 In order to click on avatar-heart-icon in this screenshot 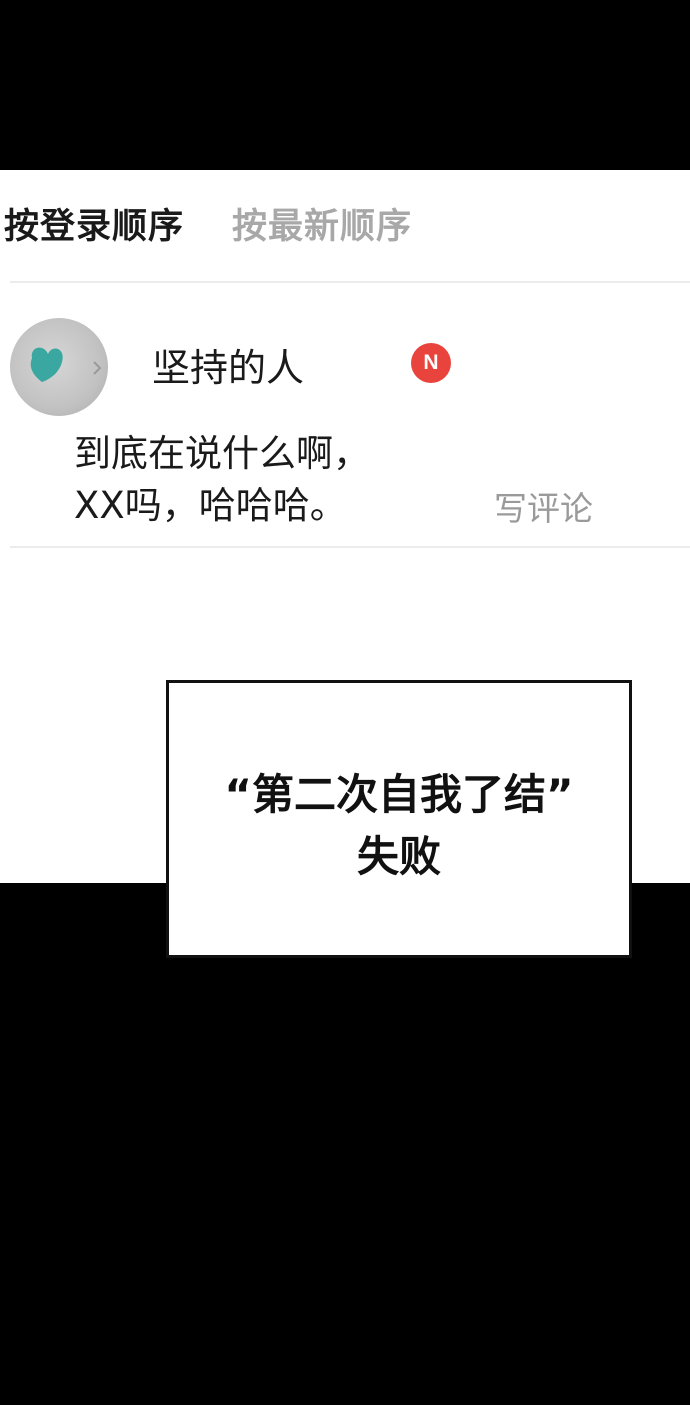, I will do `click(66, 364)`.